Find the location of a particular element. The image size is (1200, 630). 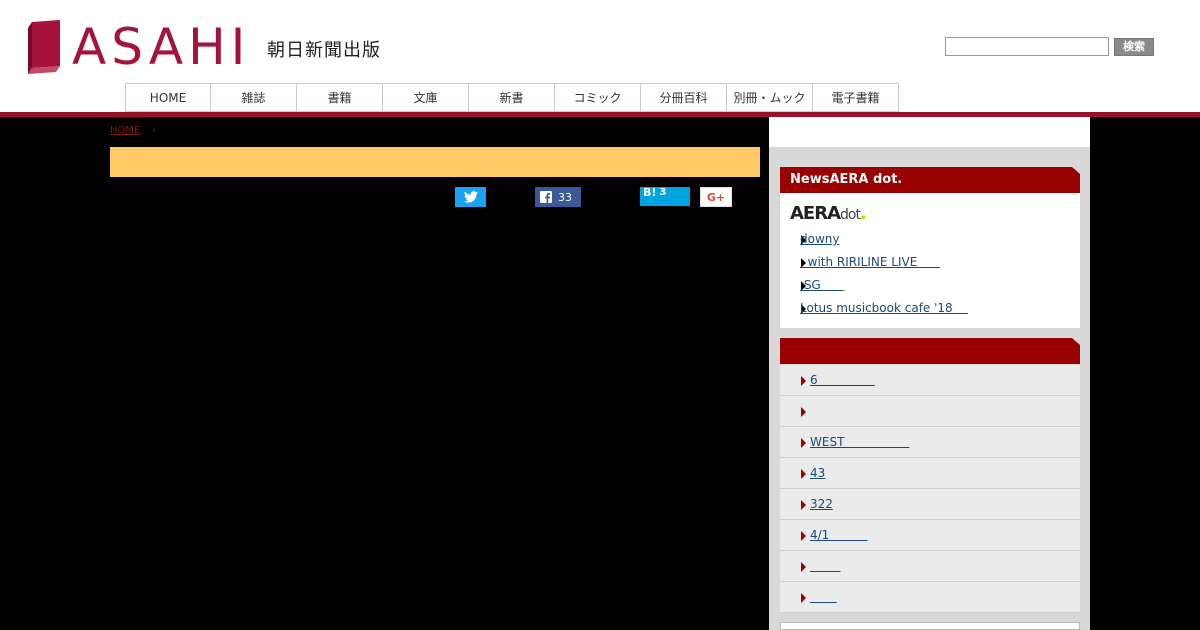

facebook-share-button: 33 is located at coordinates (558, 197).